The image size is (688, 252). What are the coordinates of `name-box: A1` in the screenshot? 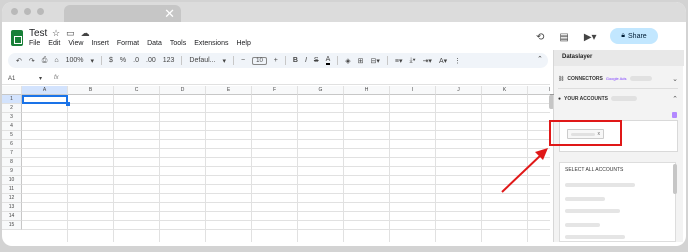 It's located at (11, 79).